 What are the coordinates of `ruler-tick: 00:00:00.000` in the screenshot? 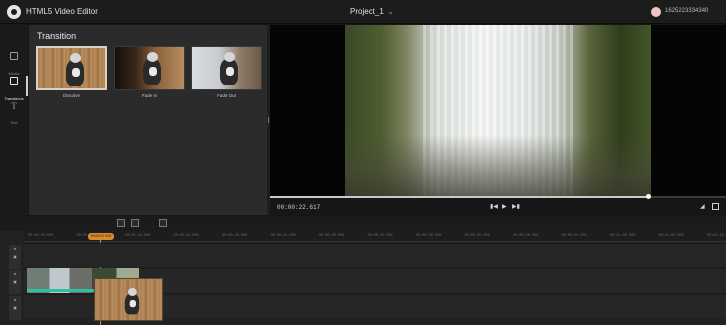 It's located at (41, 236).